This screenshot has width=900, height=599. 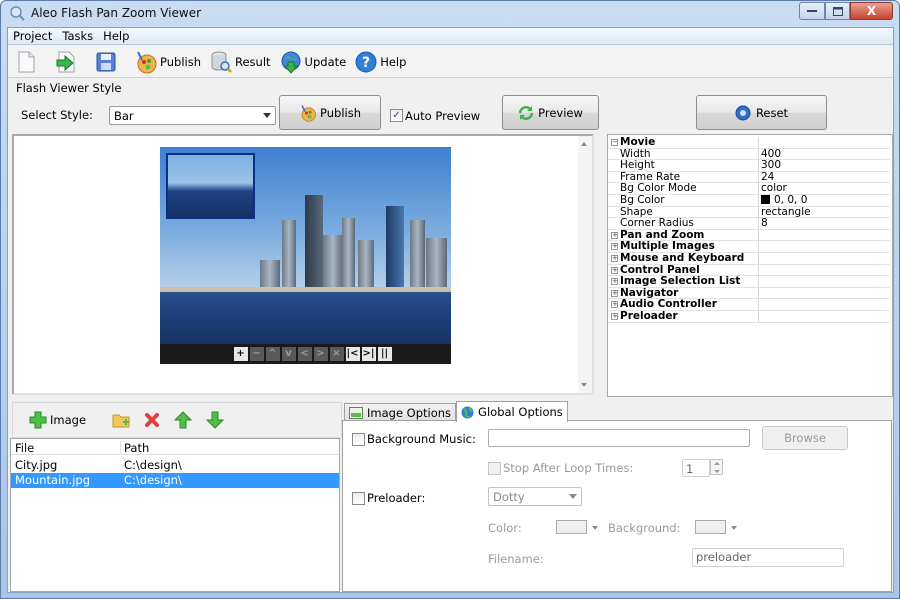 I want to click on previous-image-button: |<, so click(x=352, y=354).